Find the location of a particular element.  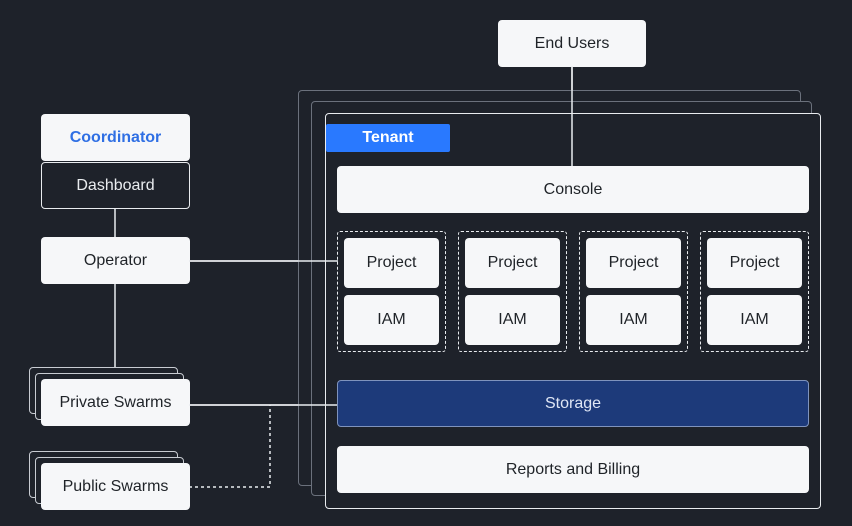

project-label-2: Project is located at coordinates (512, 262).